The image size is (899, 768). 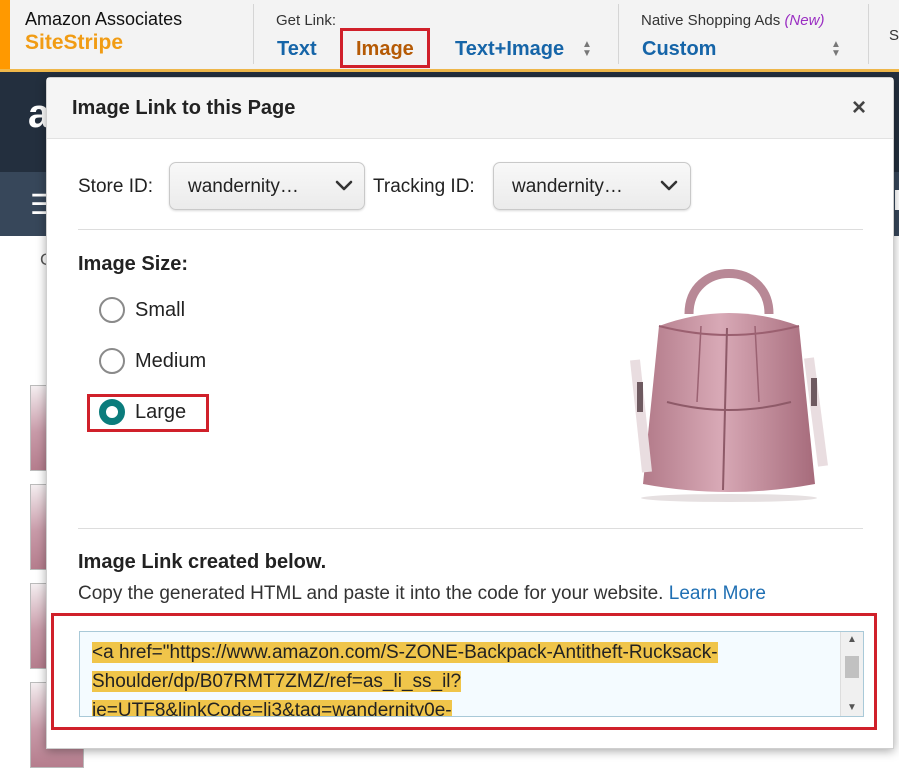 What do you see at coordinates (112, 310) in the screenshot?
I see `radio-button-small` at bounding box center [112, 310].